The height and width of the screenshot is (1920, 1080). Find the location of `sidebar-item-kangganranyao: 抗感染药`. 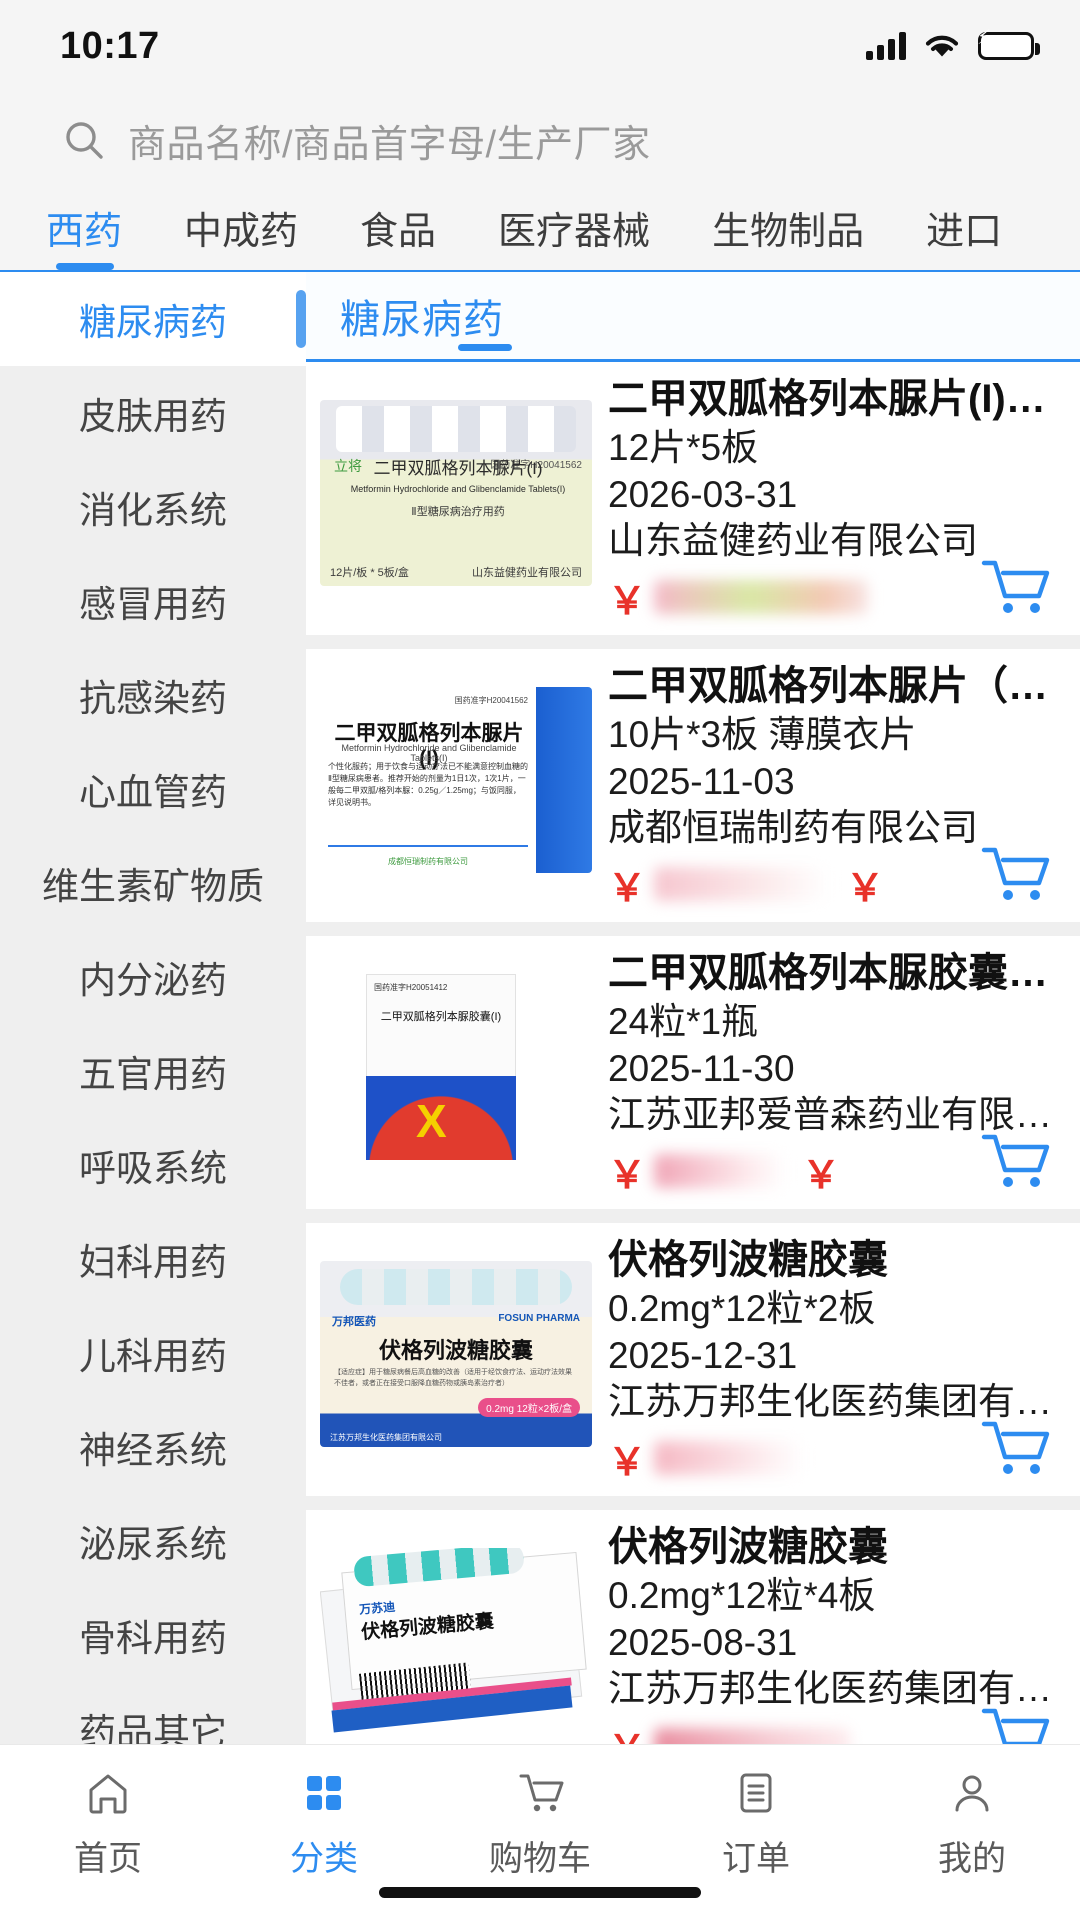

sidebar-item-kangganranyao: 抗感染药 is located at coordinates (153, 695).